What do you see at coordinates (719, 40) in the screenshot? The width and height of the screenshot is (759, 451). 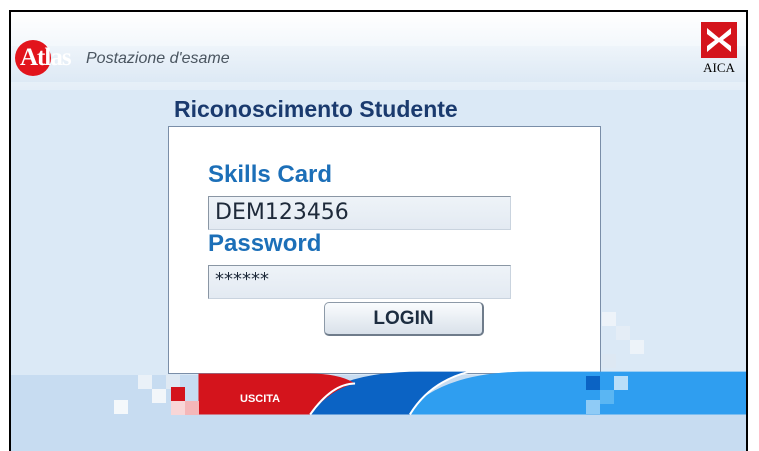 I see `aica-emblem-icon` at bounding box center [719, 40].